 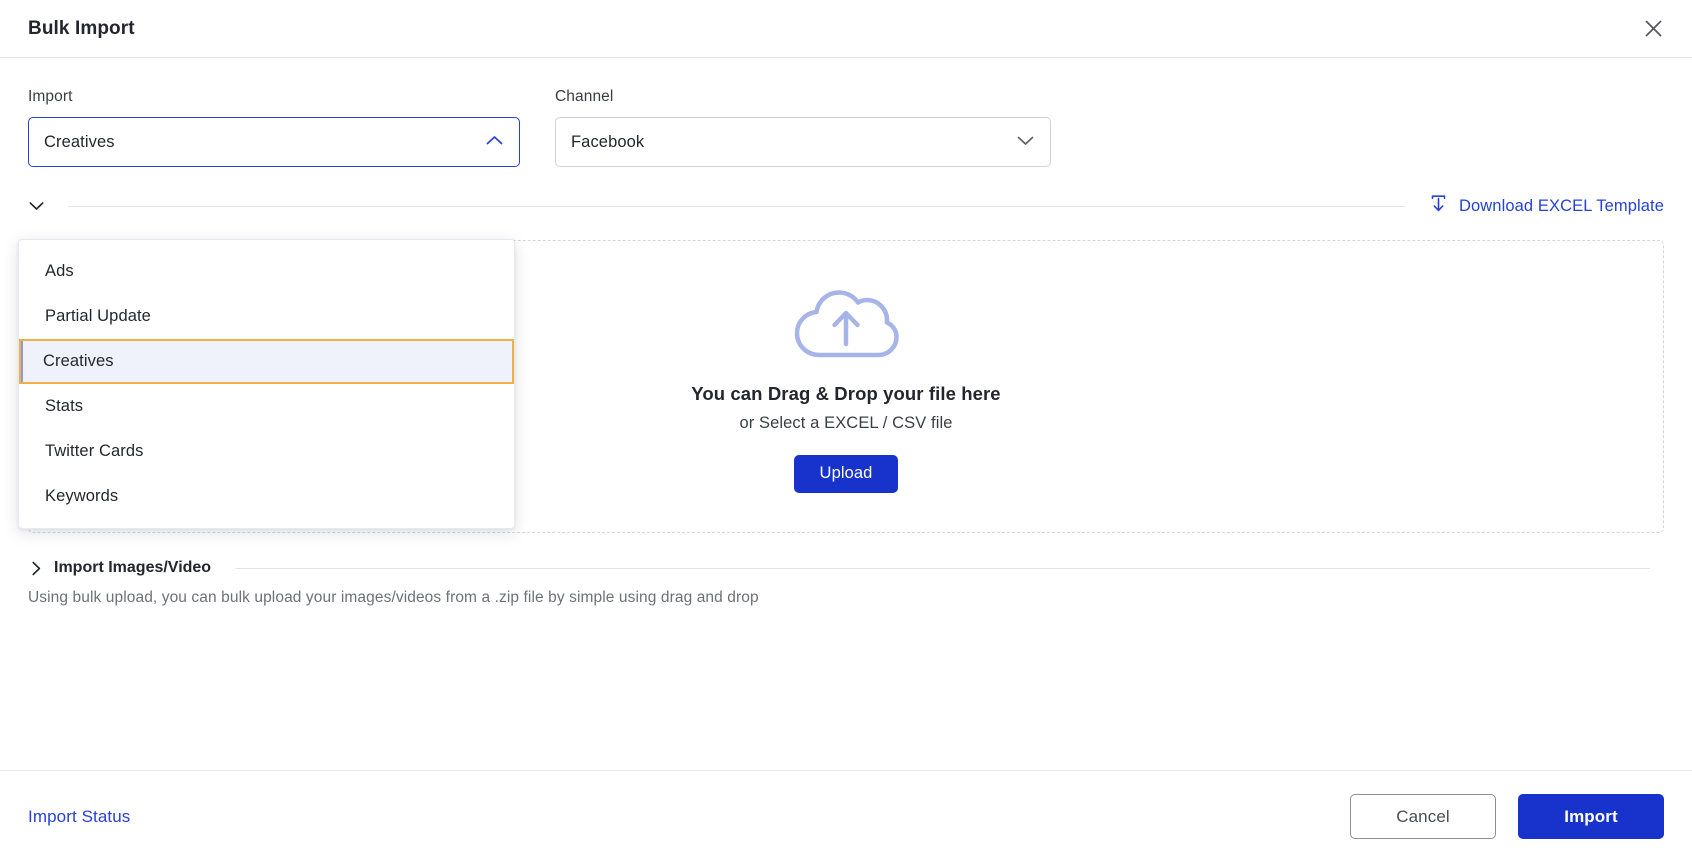 I want to click on channel-field: Channel Facebook, so click(x=803, y=127).